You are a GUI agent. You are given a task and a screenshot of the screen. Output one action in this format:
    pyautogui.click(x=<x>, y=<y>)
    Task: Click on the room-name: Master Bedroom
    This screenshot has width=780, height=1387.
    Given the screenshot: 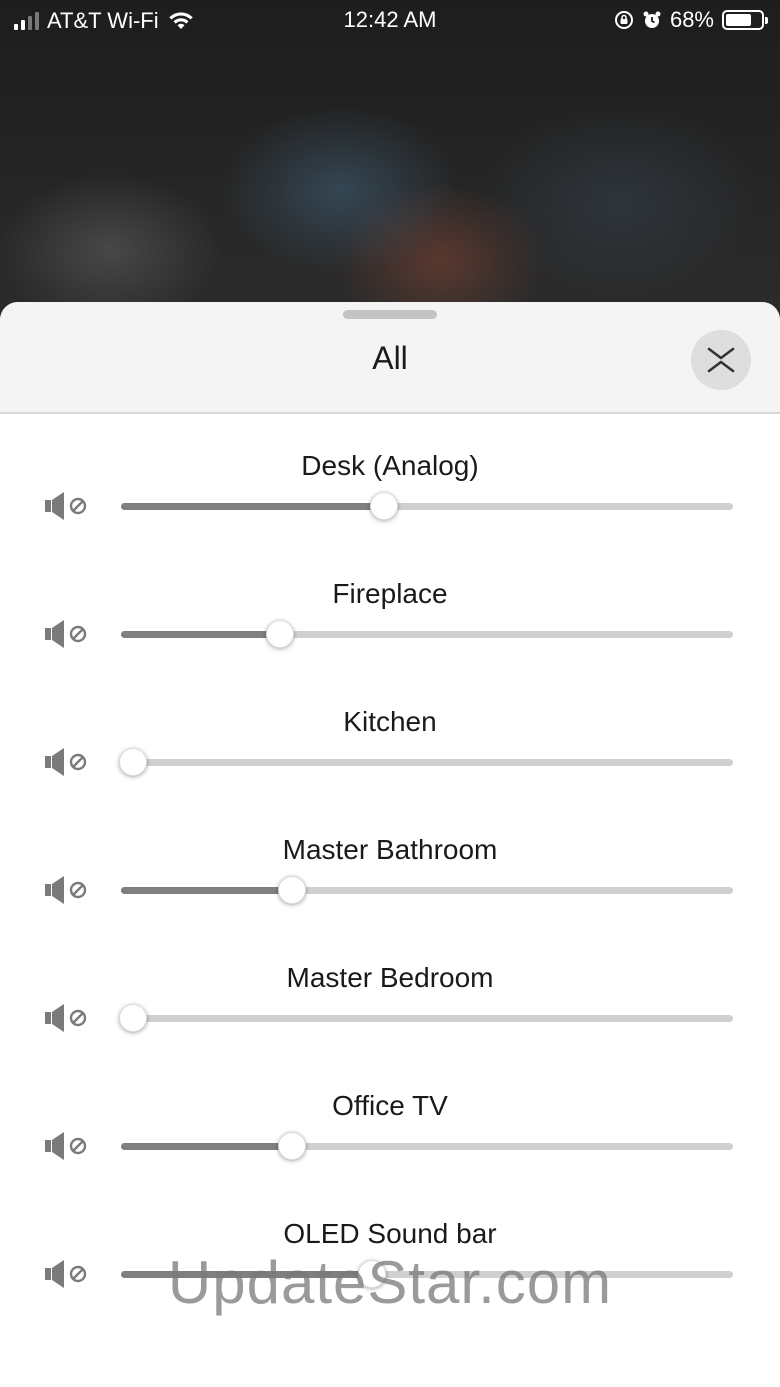 What is the action you would take?
    pyautogui.click(x=390, y=977)
    